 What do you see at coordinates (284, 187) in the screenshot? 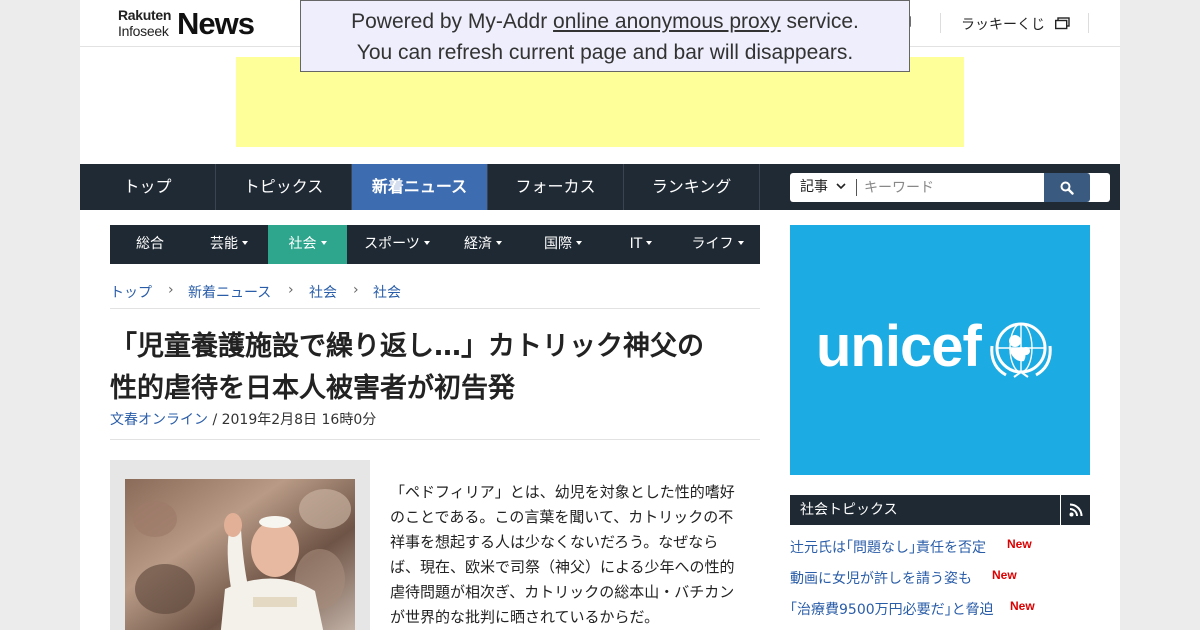
I see `main-nav-topics: トピックス` at bounding box center [284, 187].